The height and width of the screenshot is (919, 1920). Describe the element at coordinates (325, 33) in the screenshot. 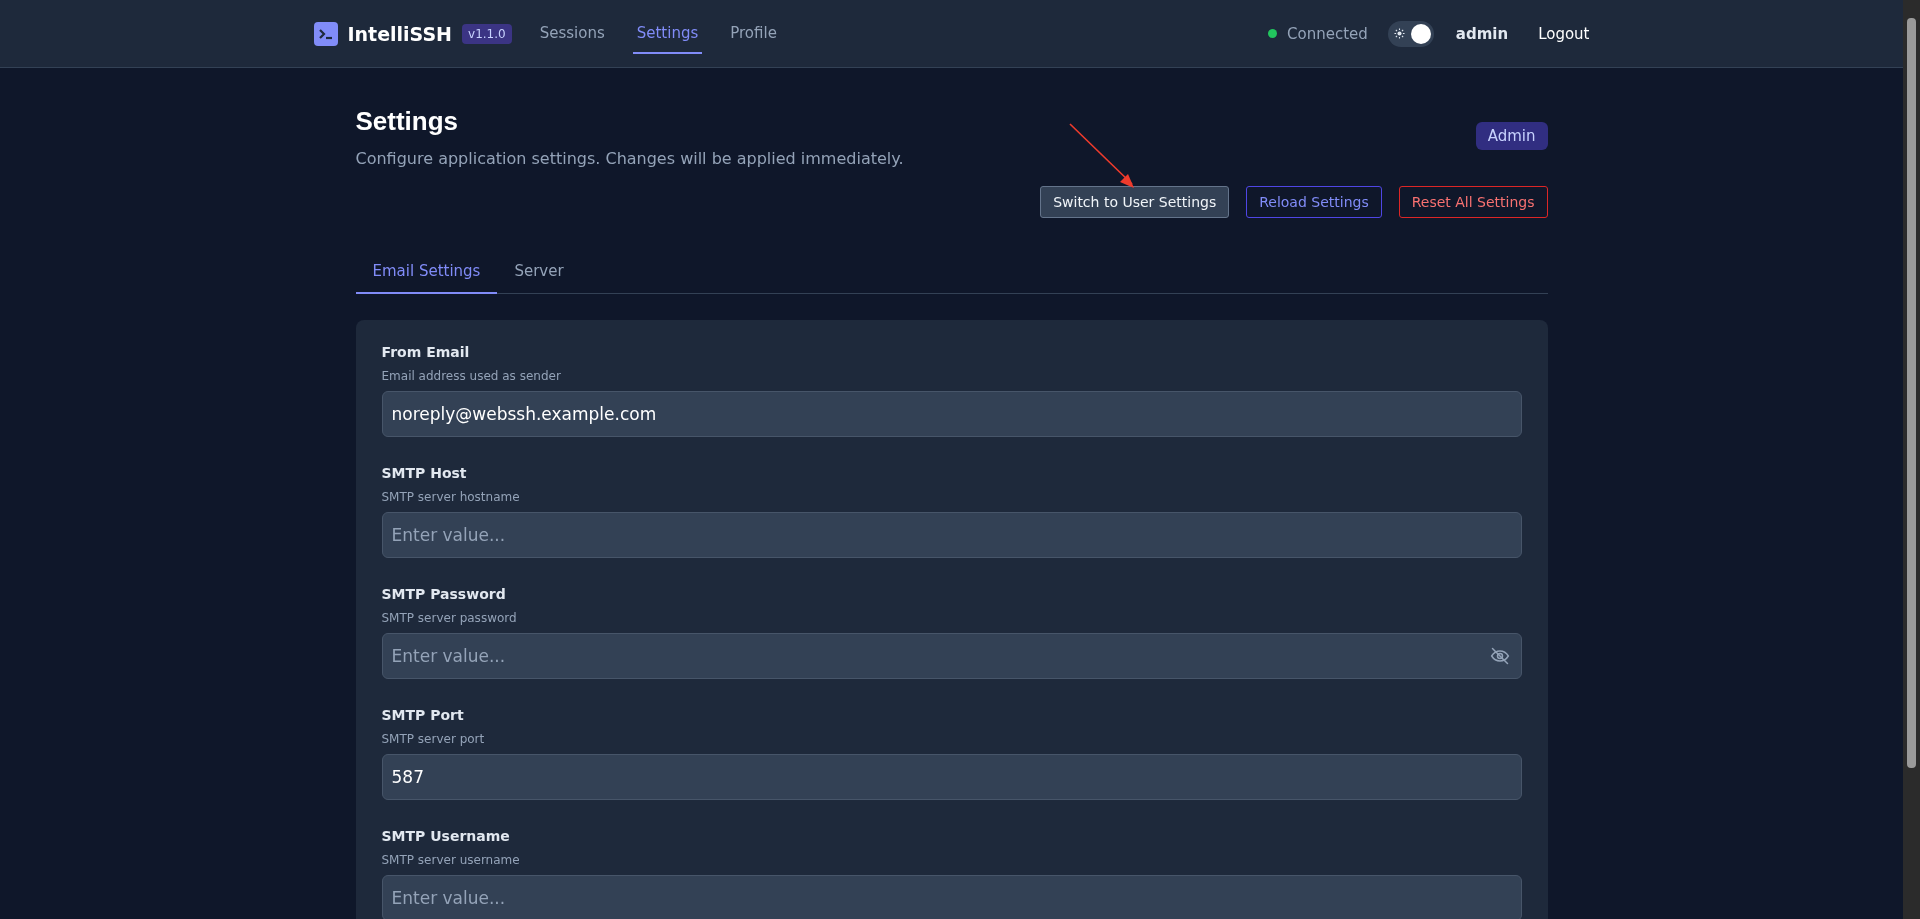

I see `terminal-icon` at that location.